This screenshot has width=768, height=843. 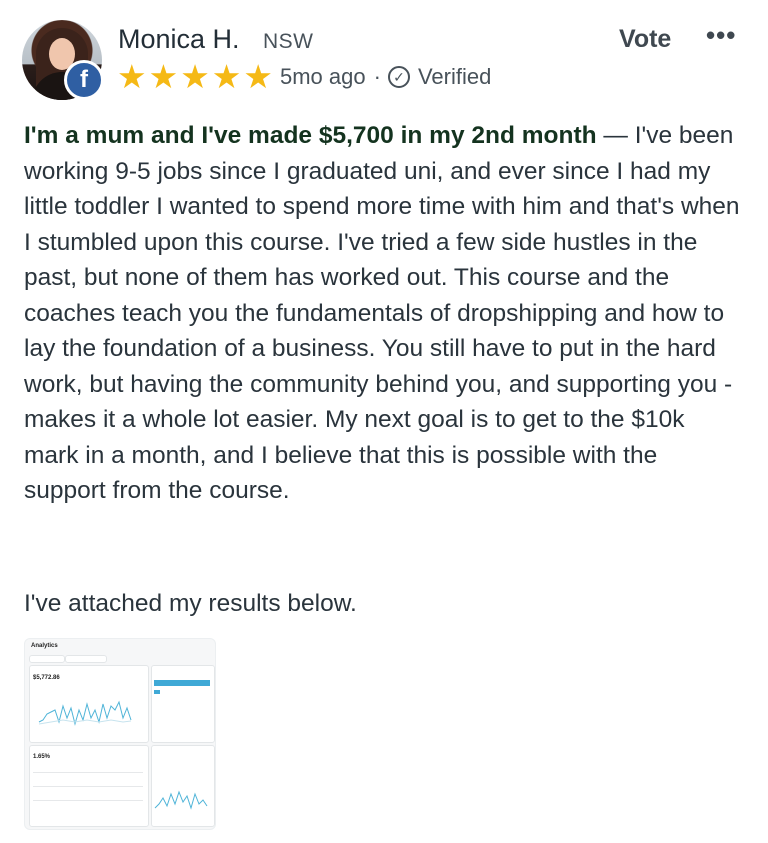 I want to click on verified-label: Verified, so click(x=454, y=76).